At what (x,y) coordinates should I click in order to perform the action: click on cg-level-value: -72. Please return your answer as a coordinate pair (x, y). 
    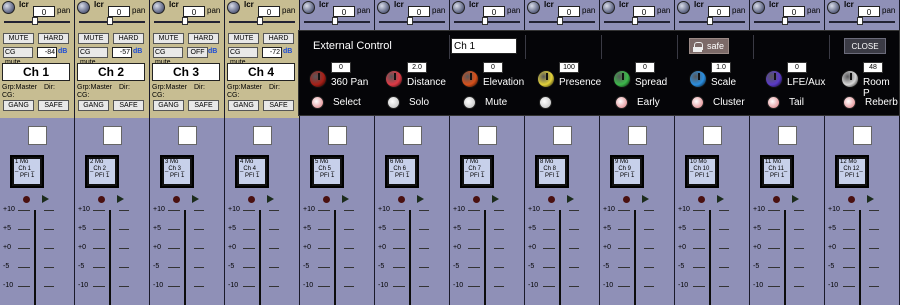
    Looking at the image, I should click on (272, 52).